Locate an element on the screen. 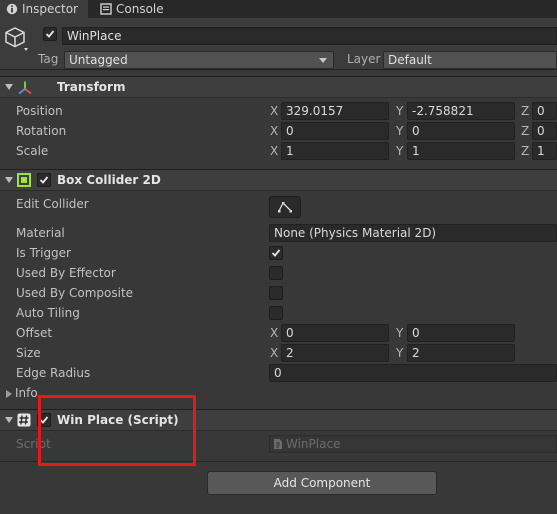 This screenshot has width=557, height=514. rotation-y-field: 0 is located at coordinates (461, 131).